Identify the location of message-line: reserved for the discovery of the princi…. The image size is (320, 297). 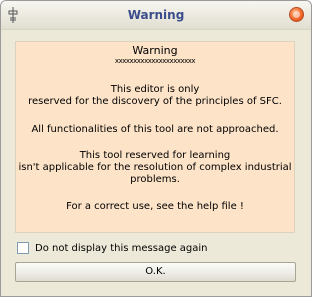
(155, 101).